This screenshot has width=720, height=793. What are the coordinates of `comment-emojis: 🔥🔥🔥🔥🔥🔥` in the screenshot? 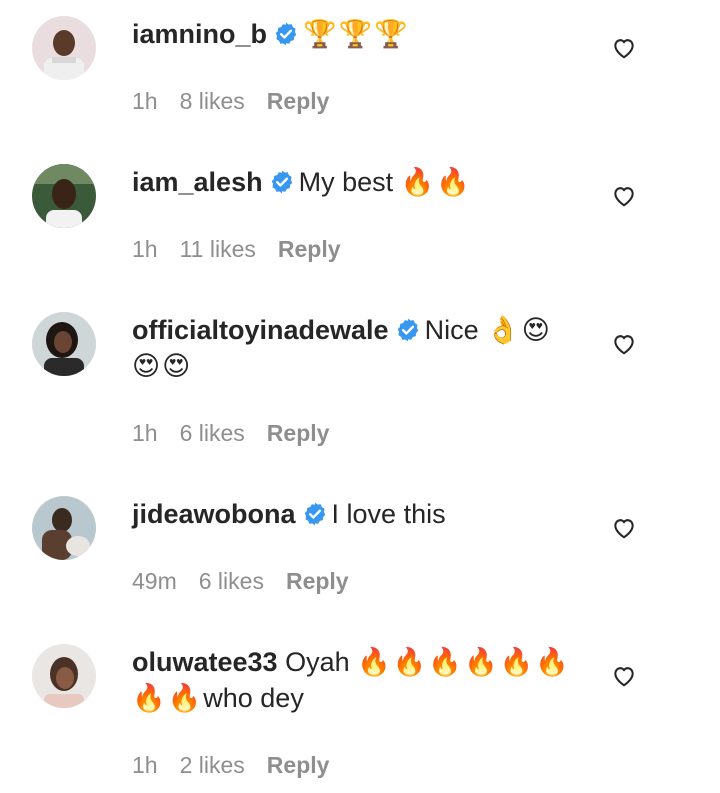 It's located at (464, 662).